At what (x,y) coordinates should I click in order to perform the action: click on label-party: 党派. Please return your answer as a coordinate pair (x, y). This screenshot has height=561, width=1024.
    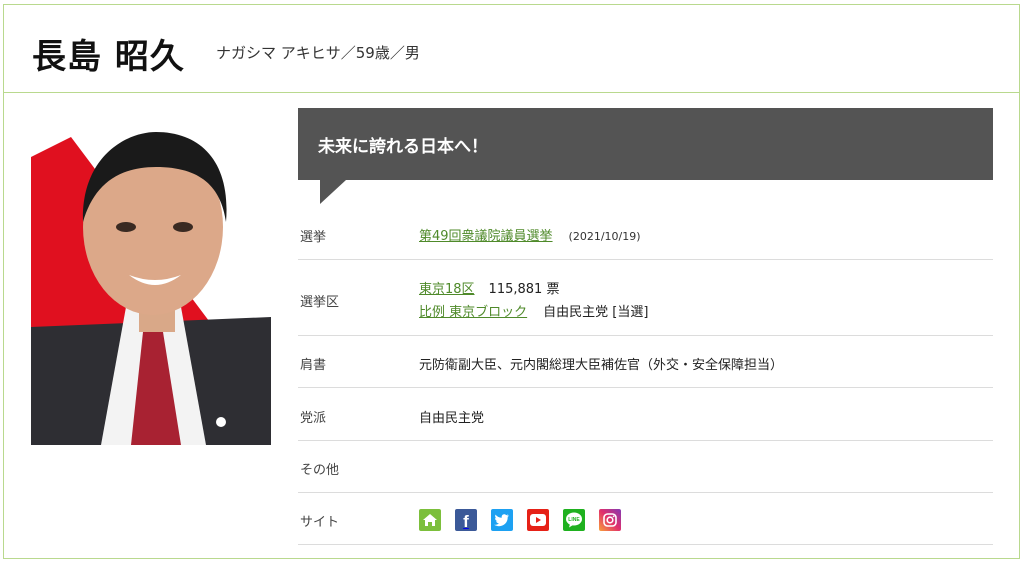
    Looking at the image, I should click on (313, 418).